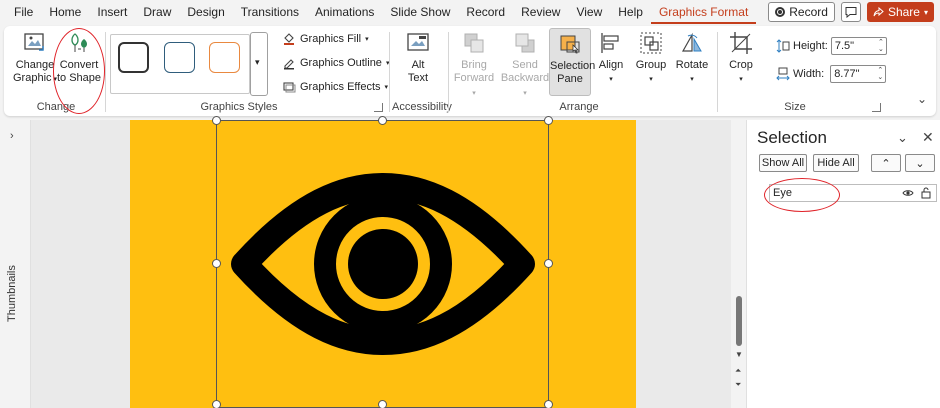 This screenshot has height=408, width=940. Describe the element at coordinates (485, 12) in the screenshot. I see `menu-record: Record` at that location.